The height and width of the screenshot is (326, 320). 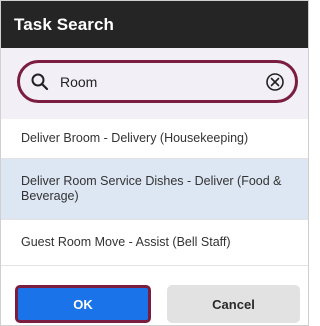 I want to click on search-icon, so click(x=40, y=82).